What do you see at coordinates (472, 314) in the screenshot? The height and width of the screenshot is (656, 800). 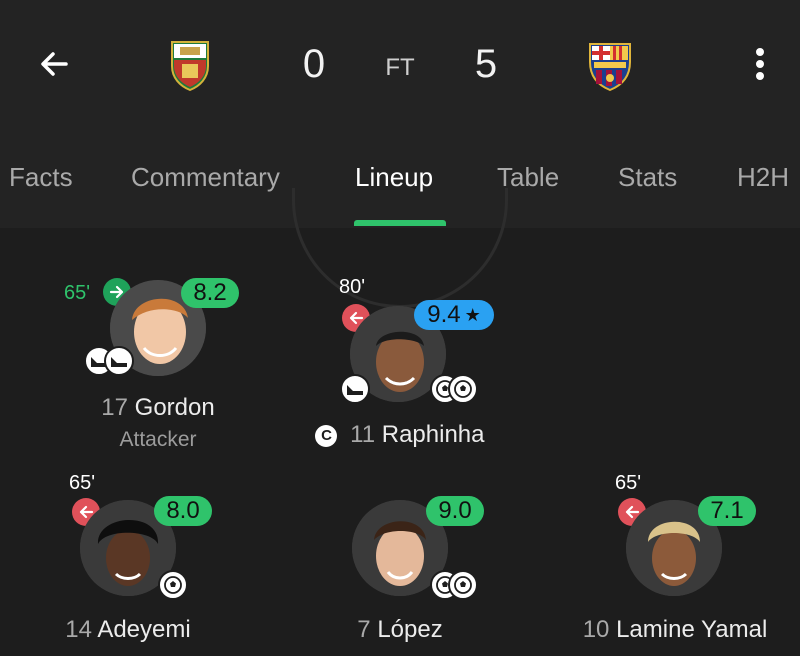 I see `star-icon: ★` at bounding box center [472, 314].